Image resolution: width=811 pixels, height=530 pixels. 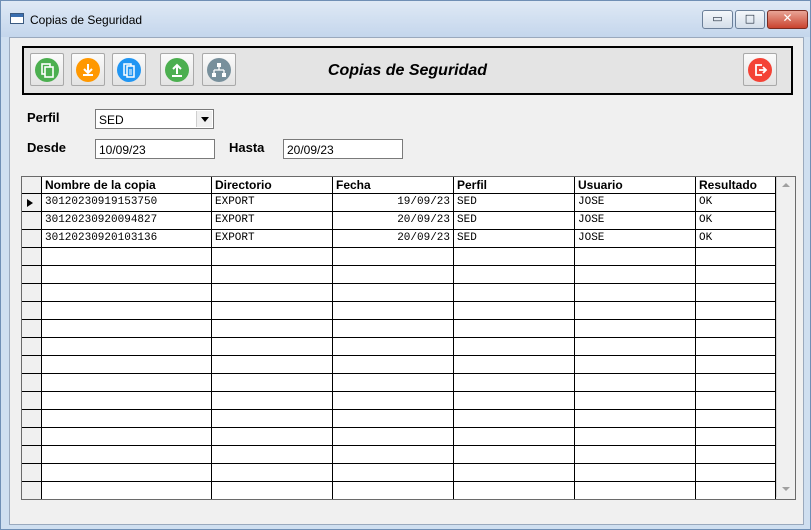 What do you see at coordinates (155, 149) in the screenshot?
I see `desde-field: 10/09/23` at bounding box center [155, 149].